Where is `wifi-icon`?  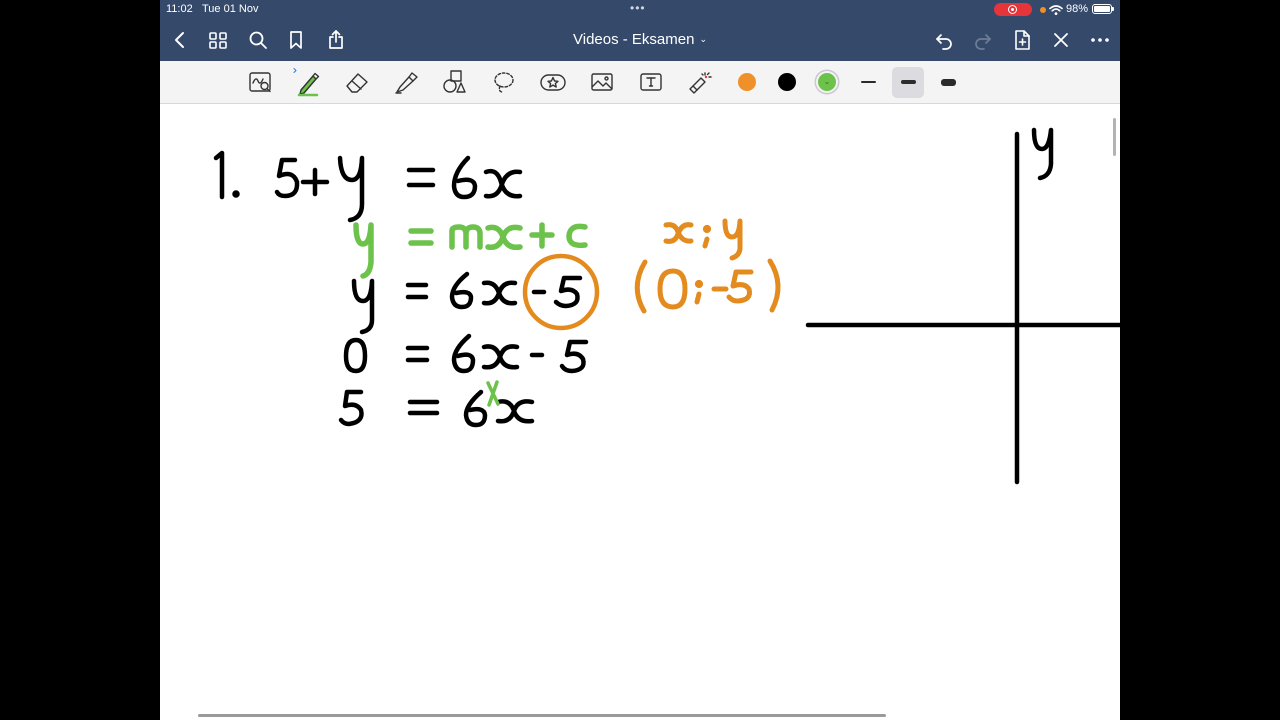
wifi-icon is located at coordinates (1056, 10).